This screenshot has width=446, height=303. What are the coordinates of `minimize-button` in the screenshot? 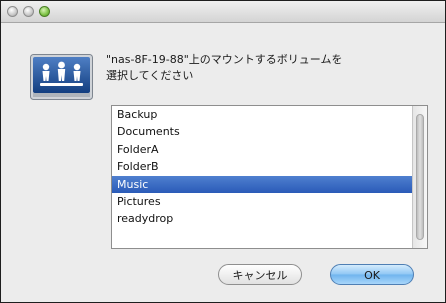 It's located at (28, 11).